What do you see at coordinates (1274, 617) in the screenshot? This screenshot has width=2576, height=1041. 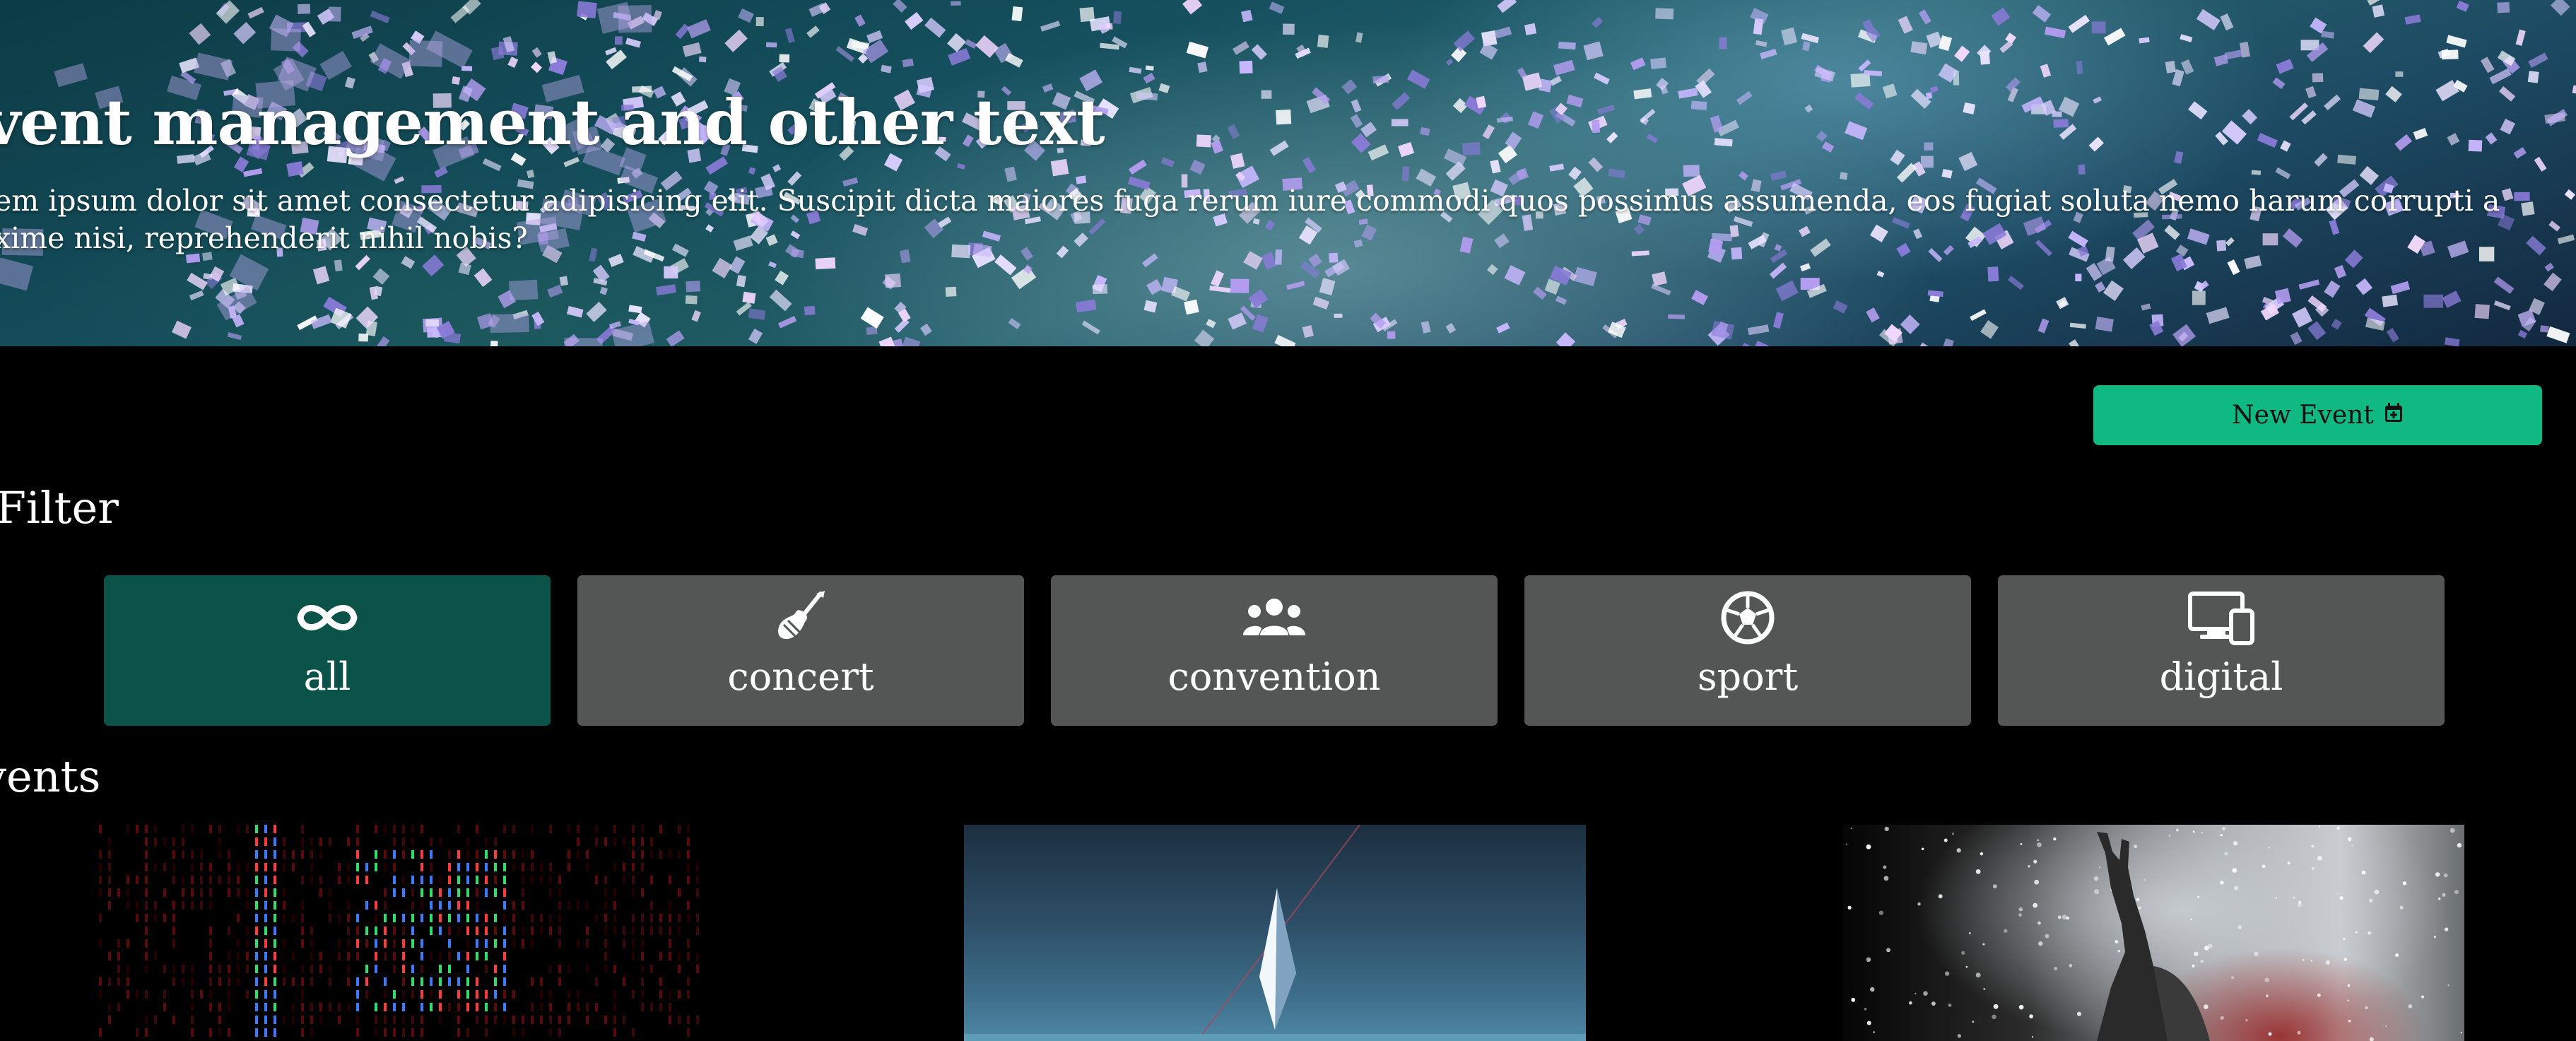 I see `people-group-icon` at bounding box center [1274, 617].